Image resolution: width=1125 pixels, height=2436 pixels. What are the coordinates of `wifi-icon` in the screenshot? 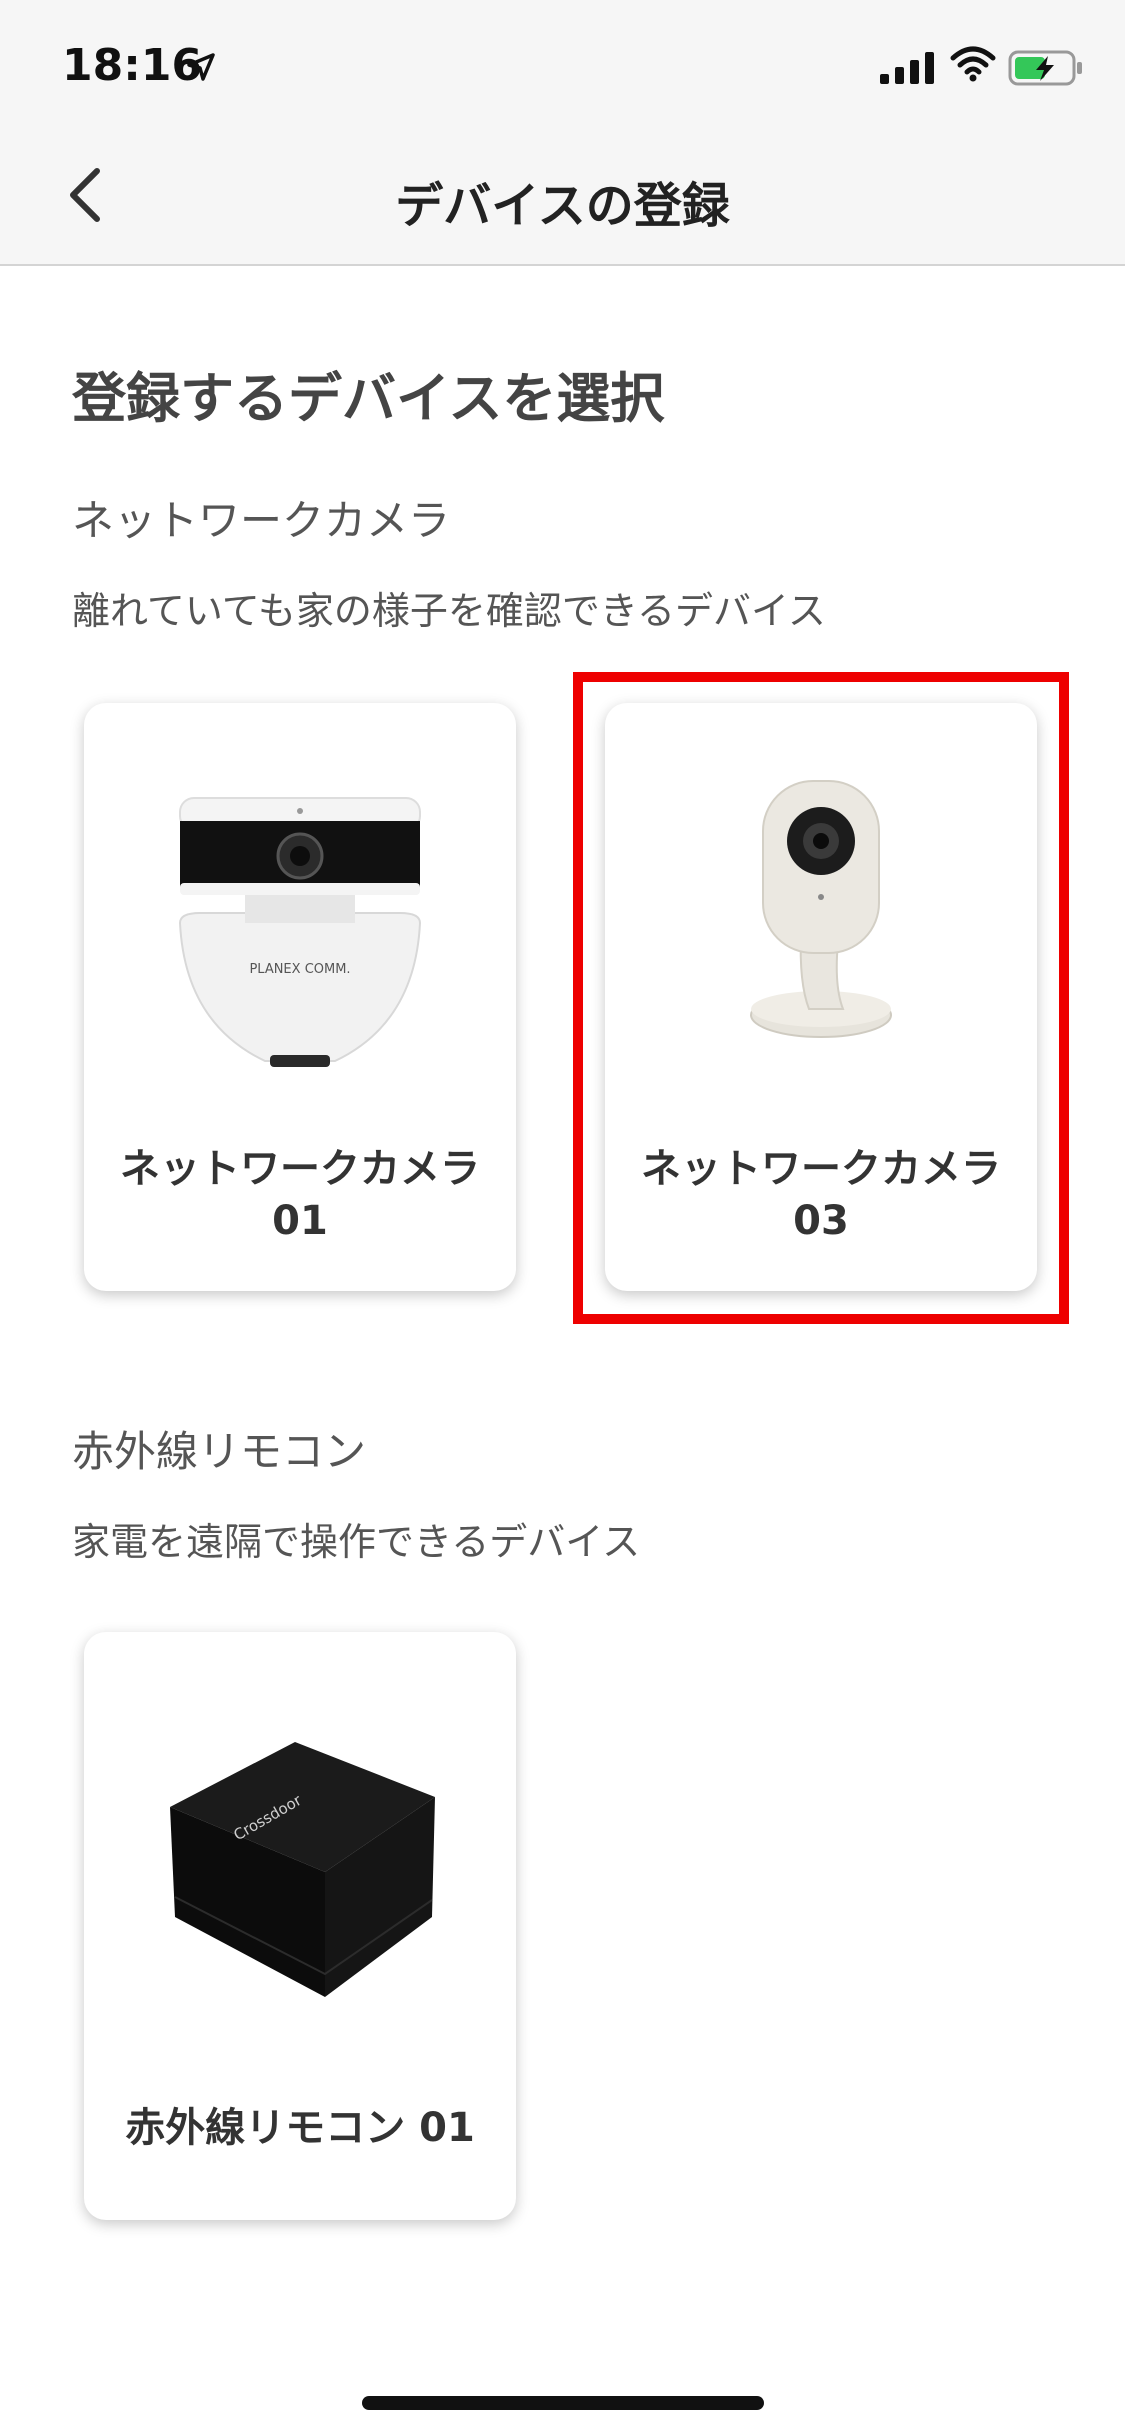 It's located at (973, 64).